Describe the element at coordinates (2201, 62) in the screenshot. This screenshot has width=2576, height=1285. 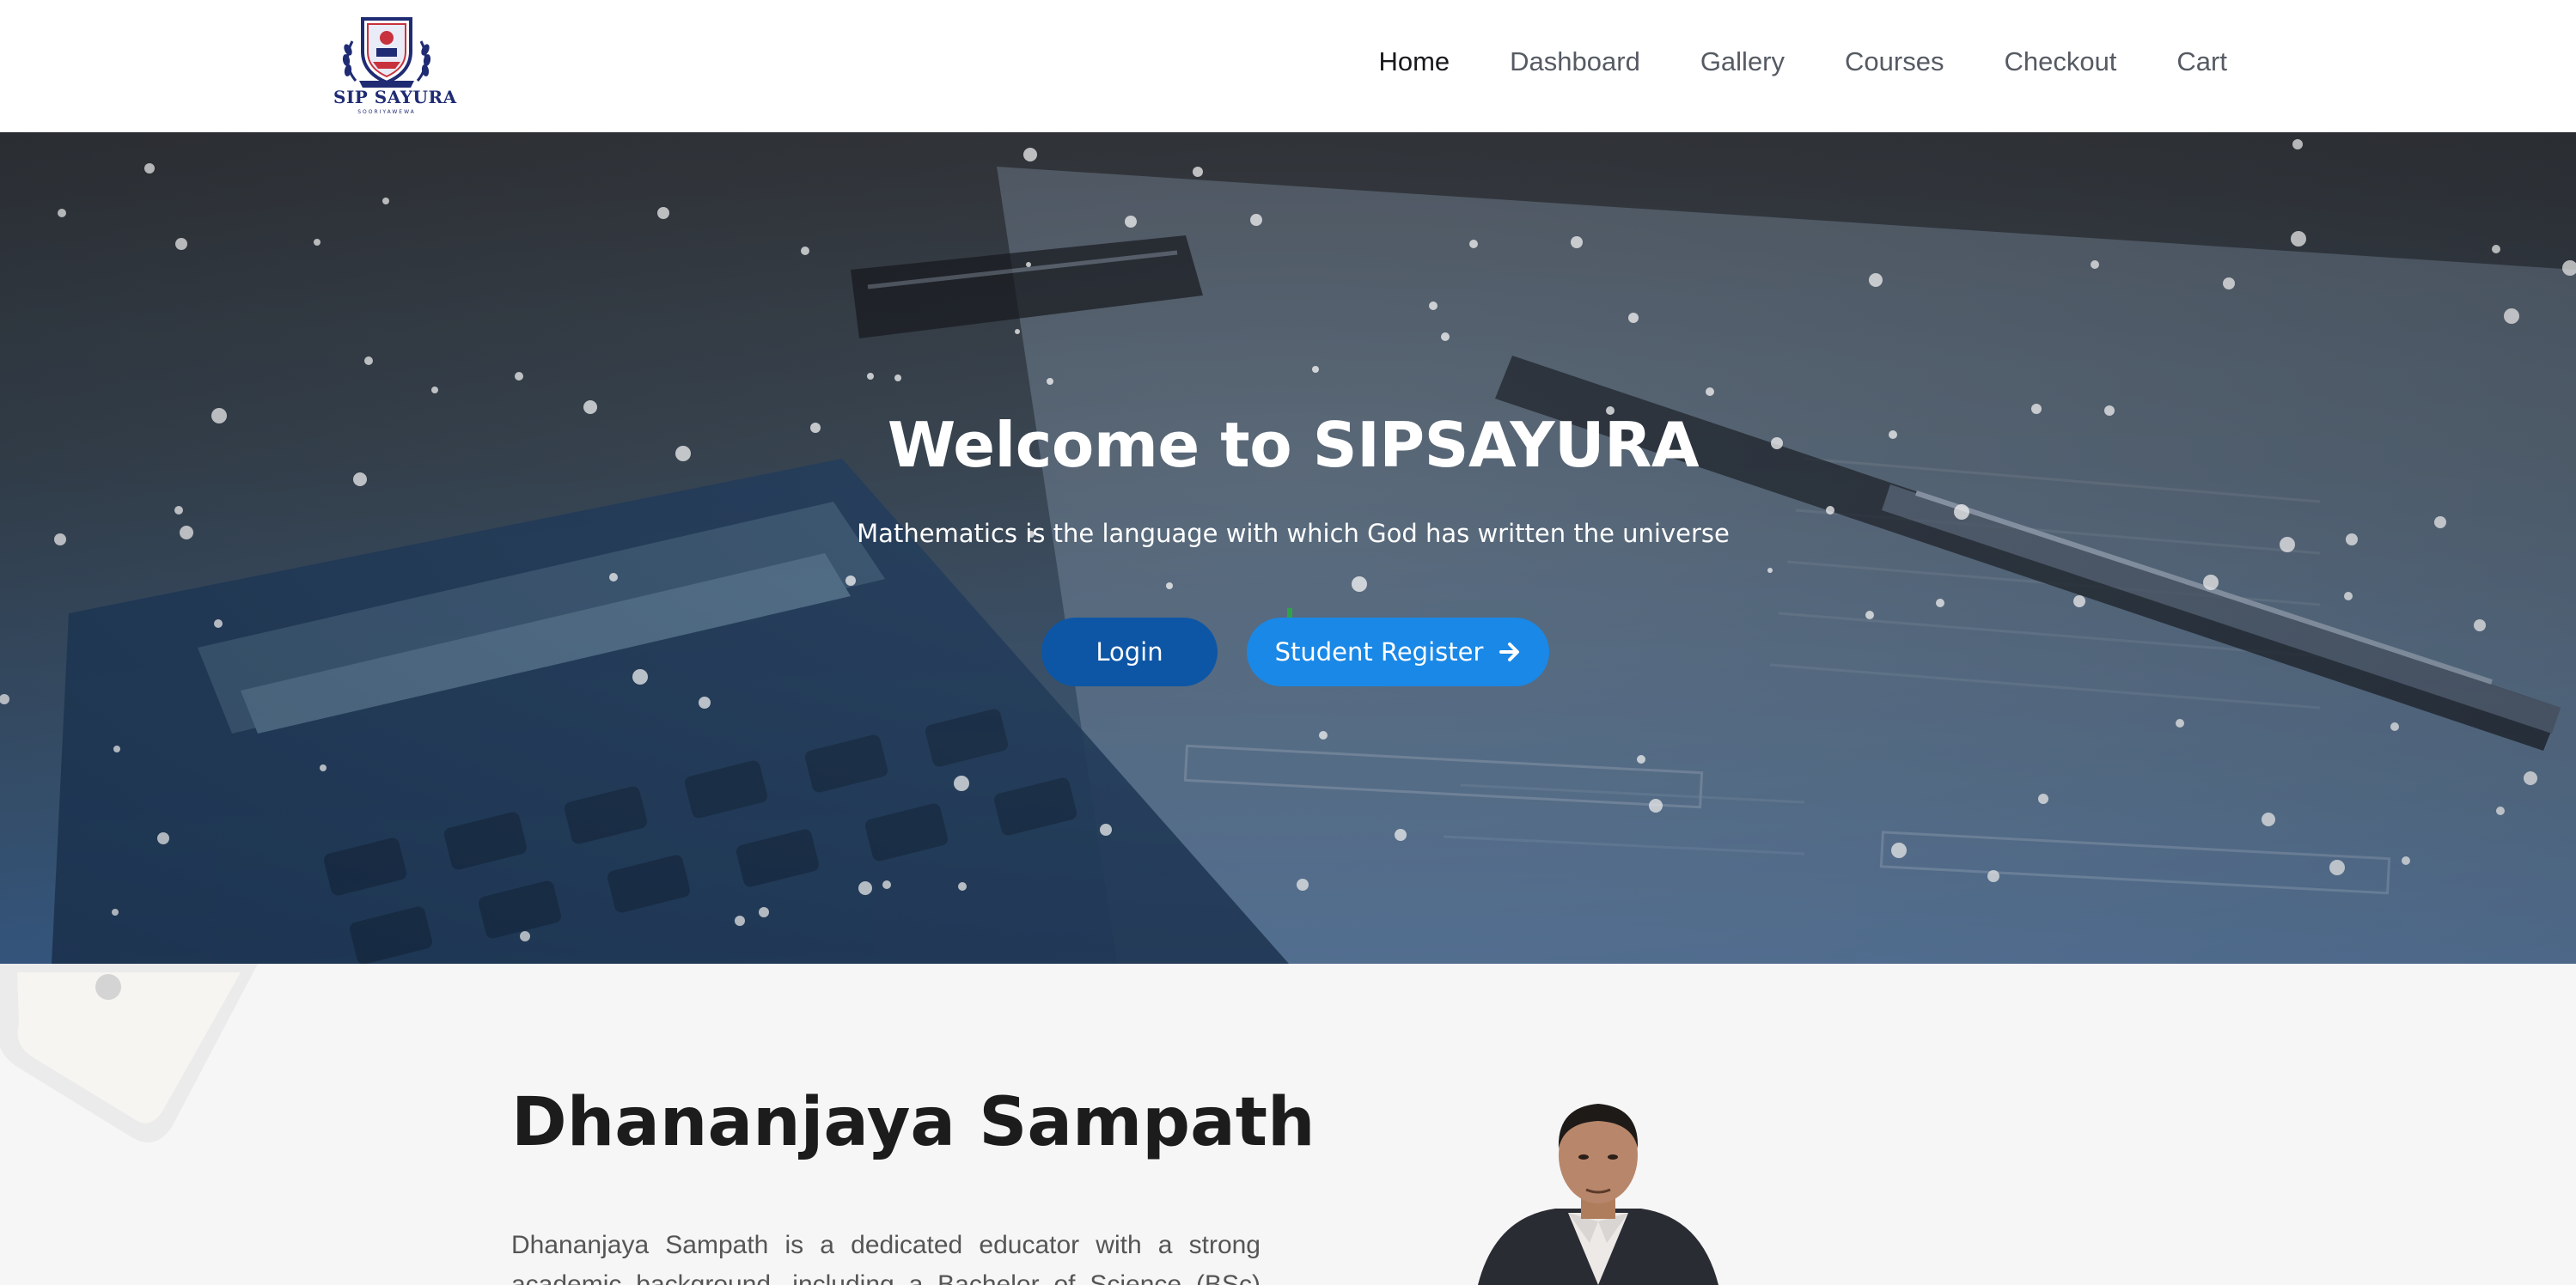
I see `nav-cart: Cart` at that location.